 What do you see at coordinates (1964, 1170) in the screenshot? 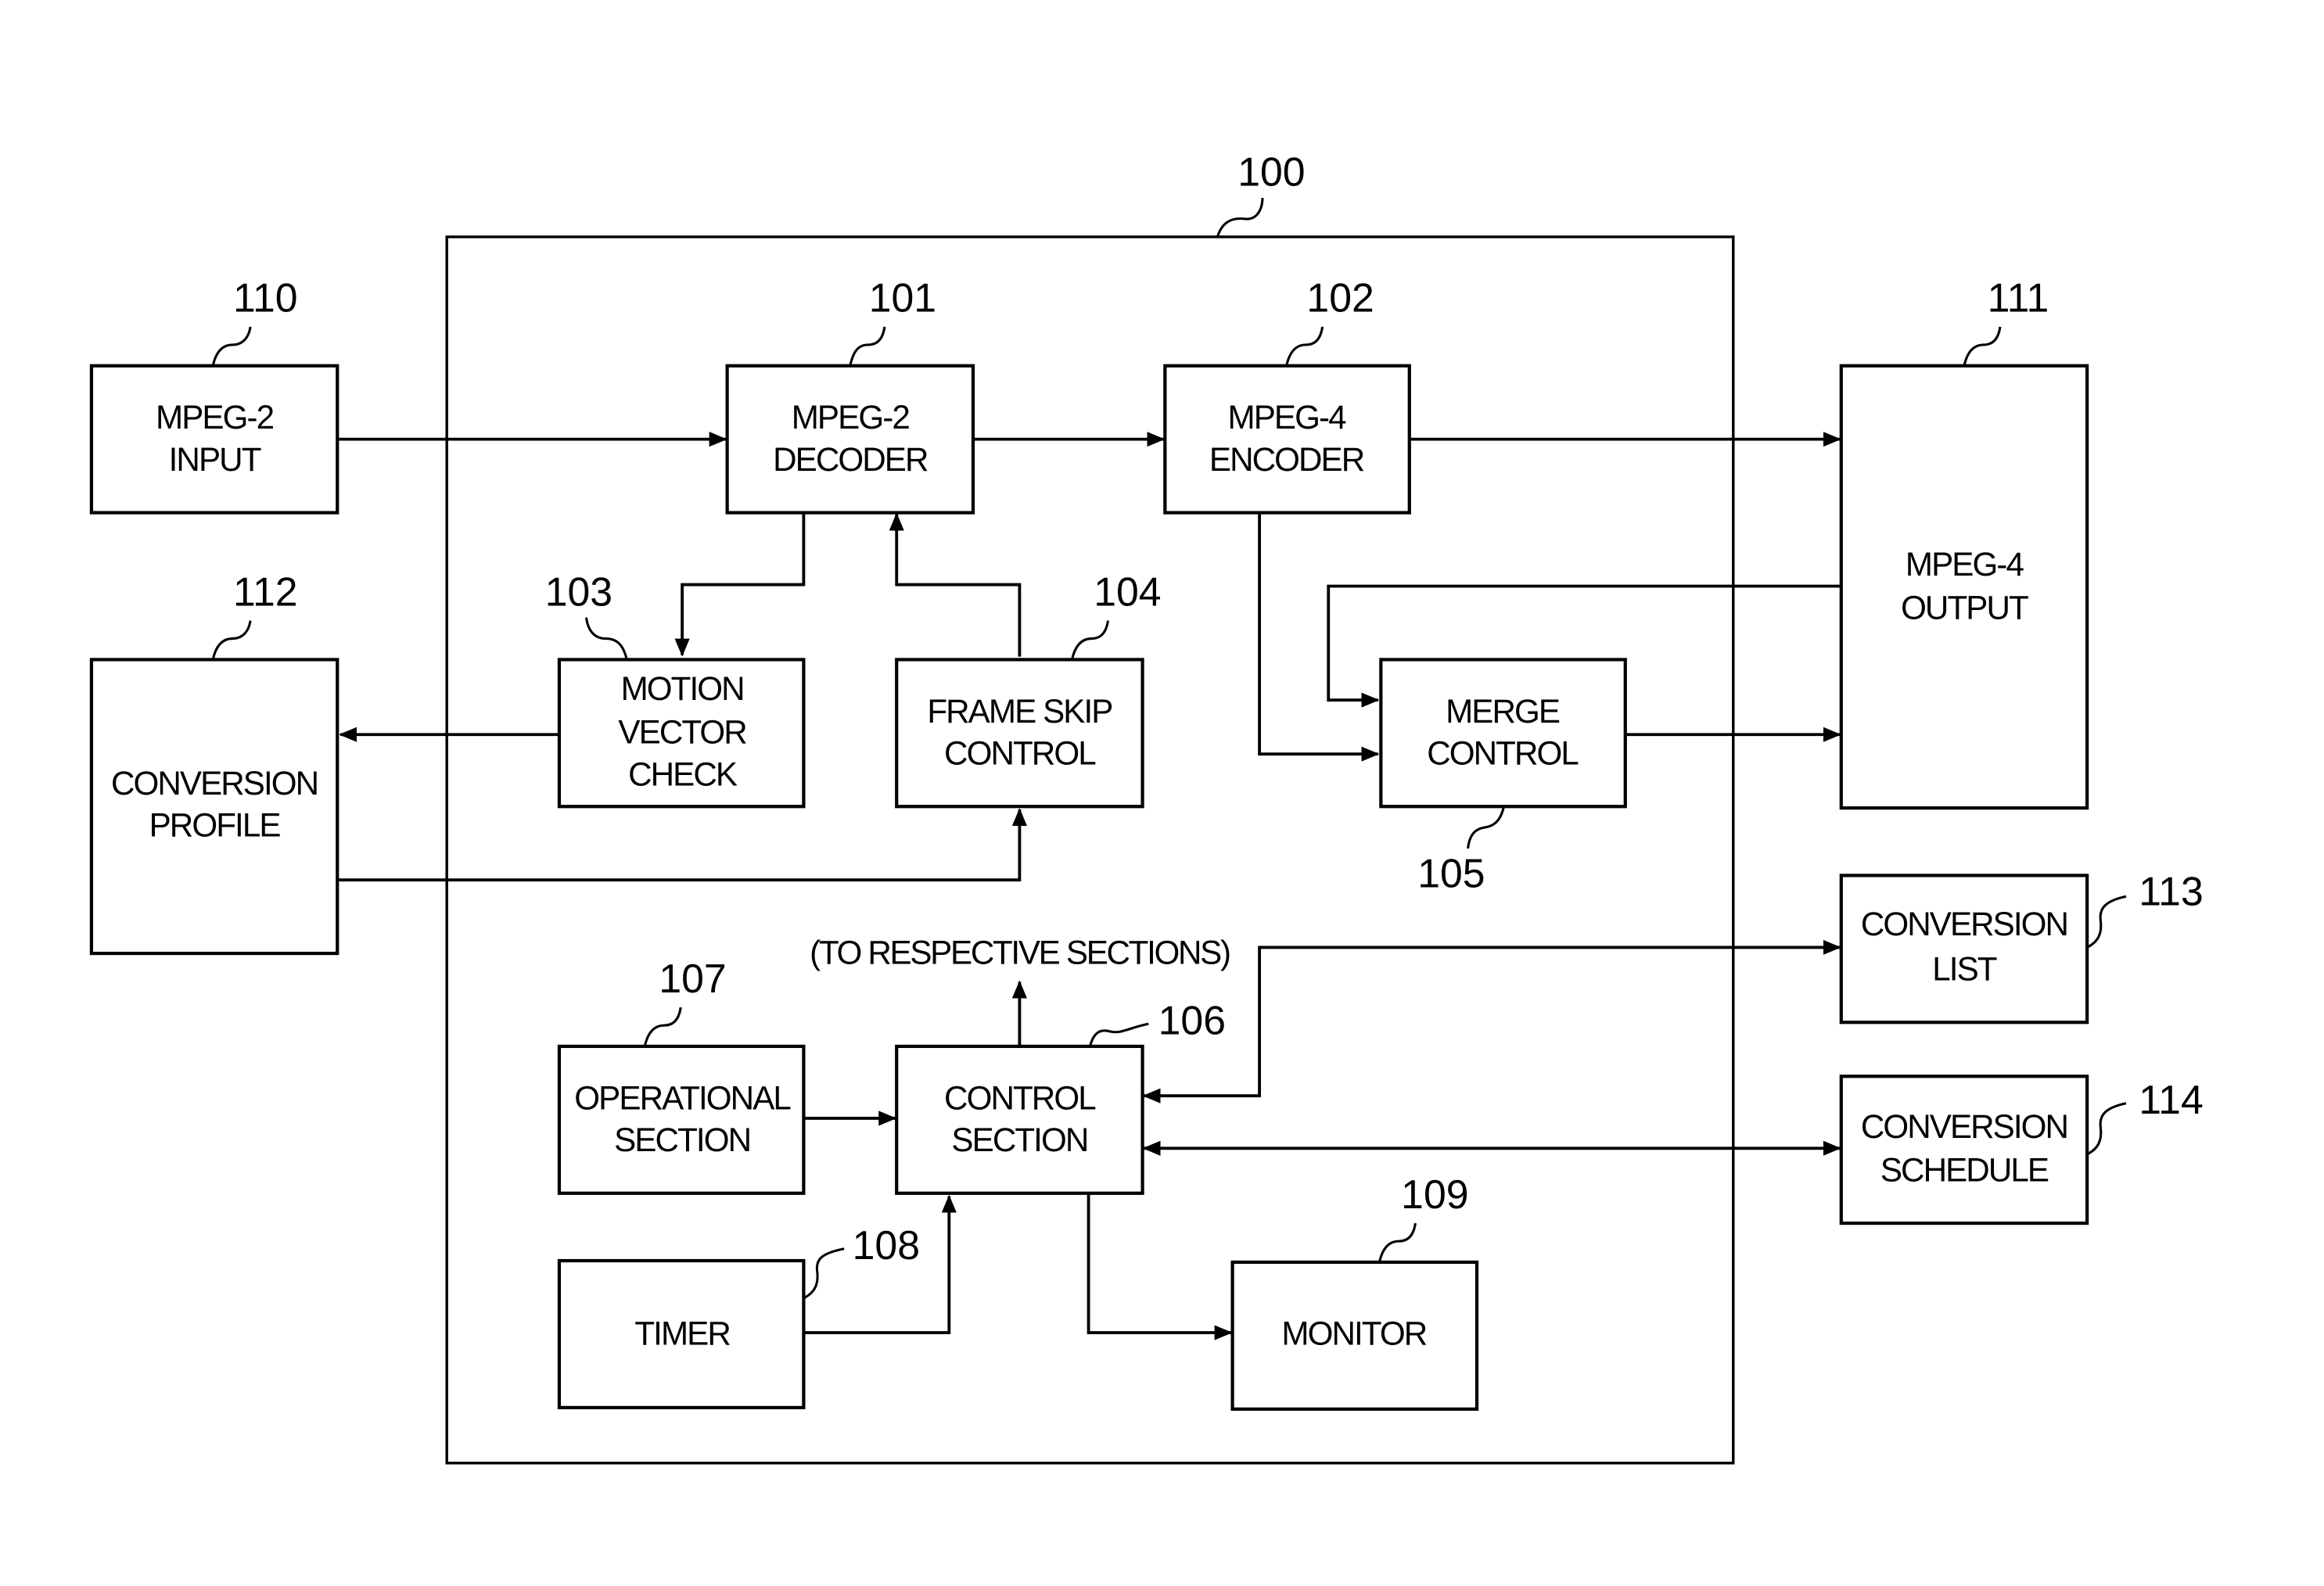
I see `svg-text: SCHEDULE` at bounding box center [1964, 1170].